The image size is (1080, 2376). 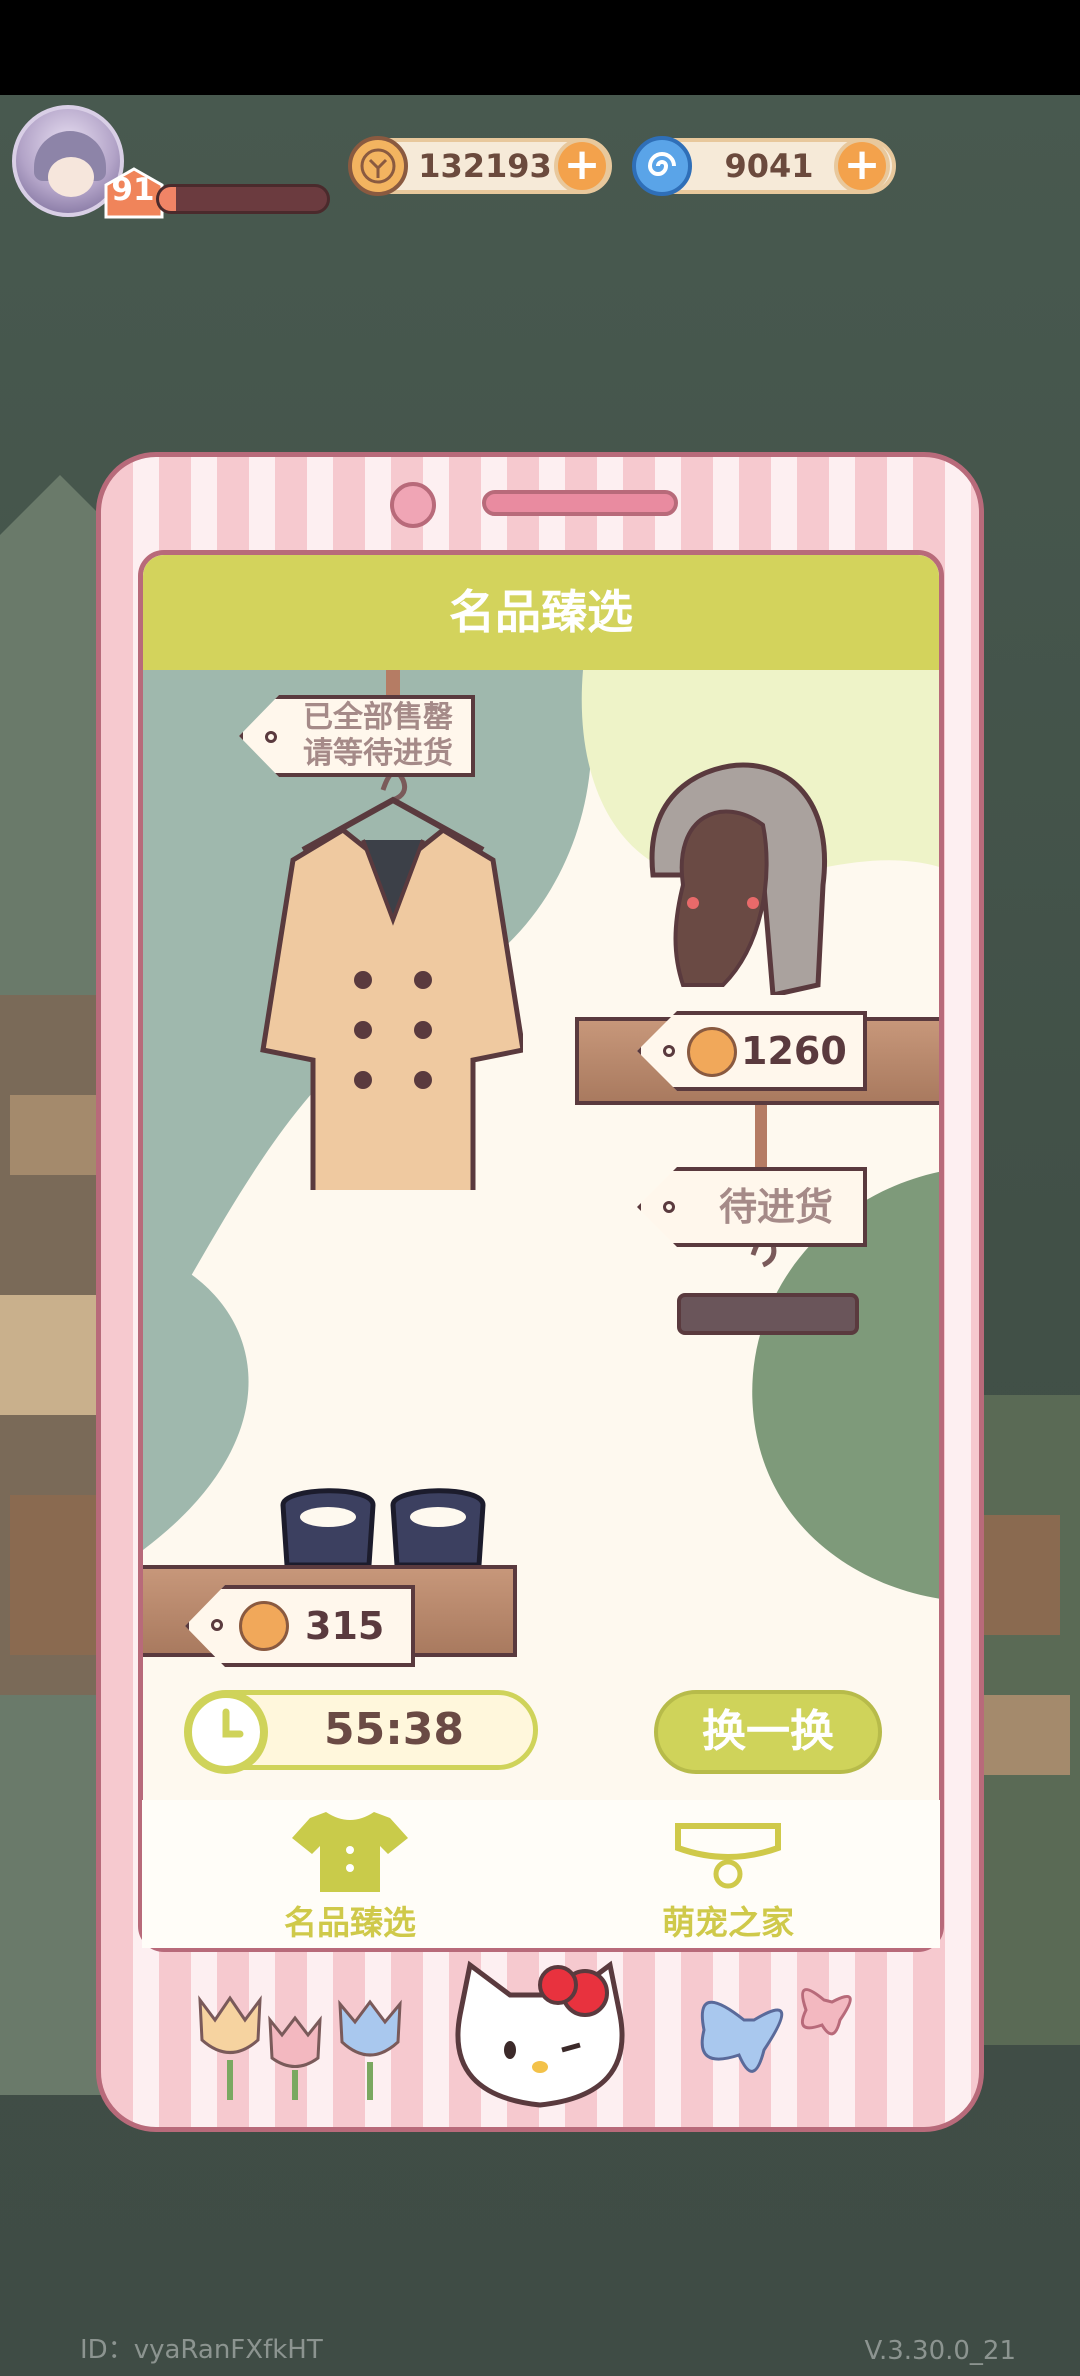 I want to click on coat-status-tag: 已全部售罄 请等待进货, so click(x=357, y=736).